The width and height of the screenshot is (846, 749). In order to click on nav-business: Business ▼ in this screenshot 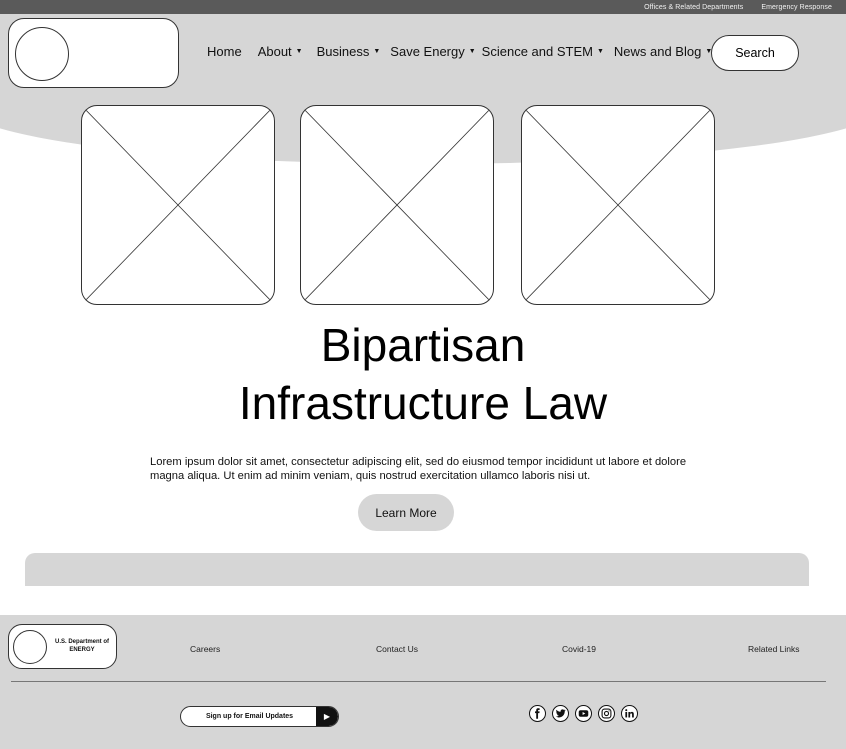, I will do `click(349, 51)`.